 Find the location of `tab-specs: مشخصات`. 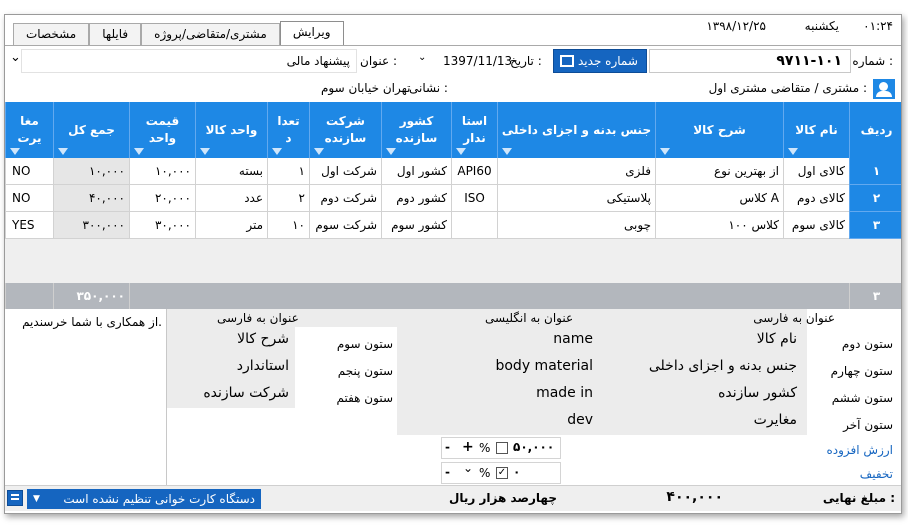

tab-specs: مشخصات is located at coordinates (51, 34).